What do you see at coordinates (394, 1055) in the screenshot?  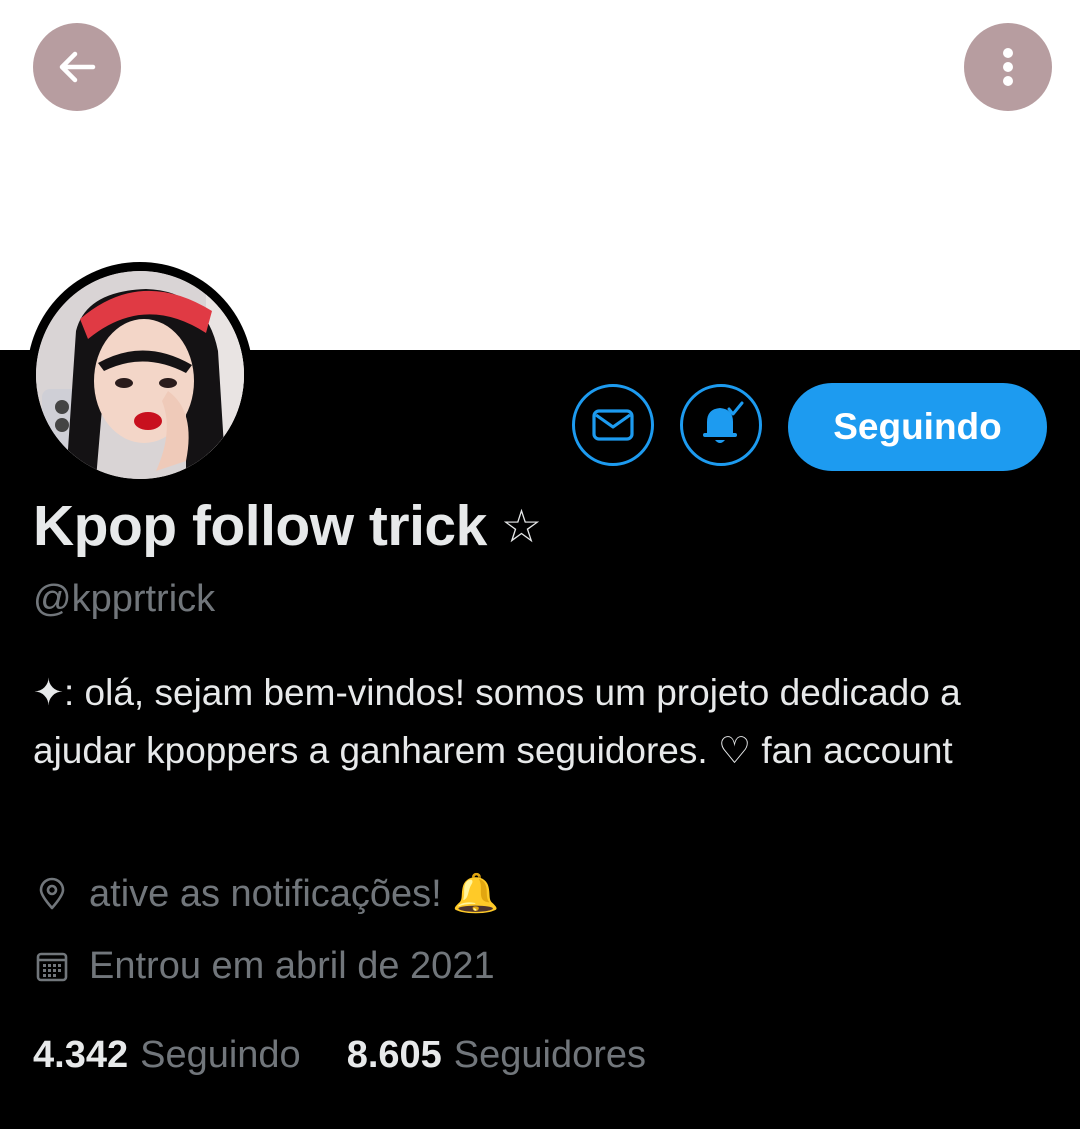 I see `followers-count: 8.605` at bounding box center [394, 1055].